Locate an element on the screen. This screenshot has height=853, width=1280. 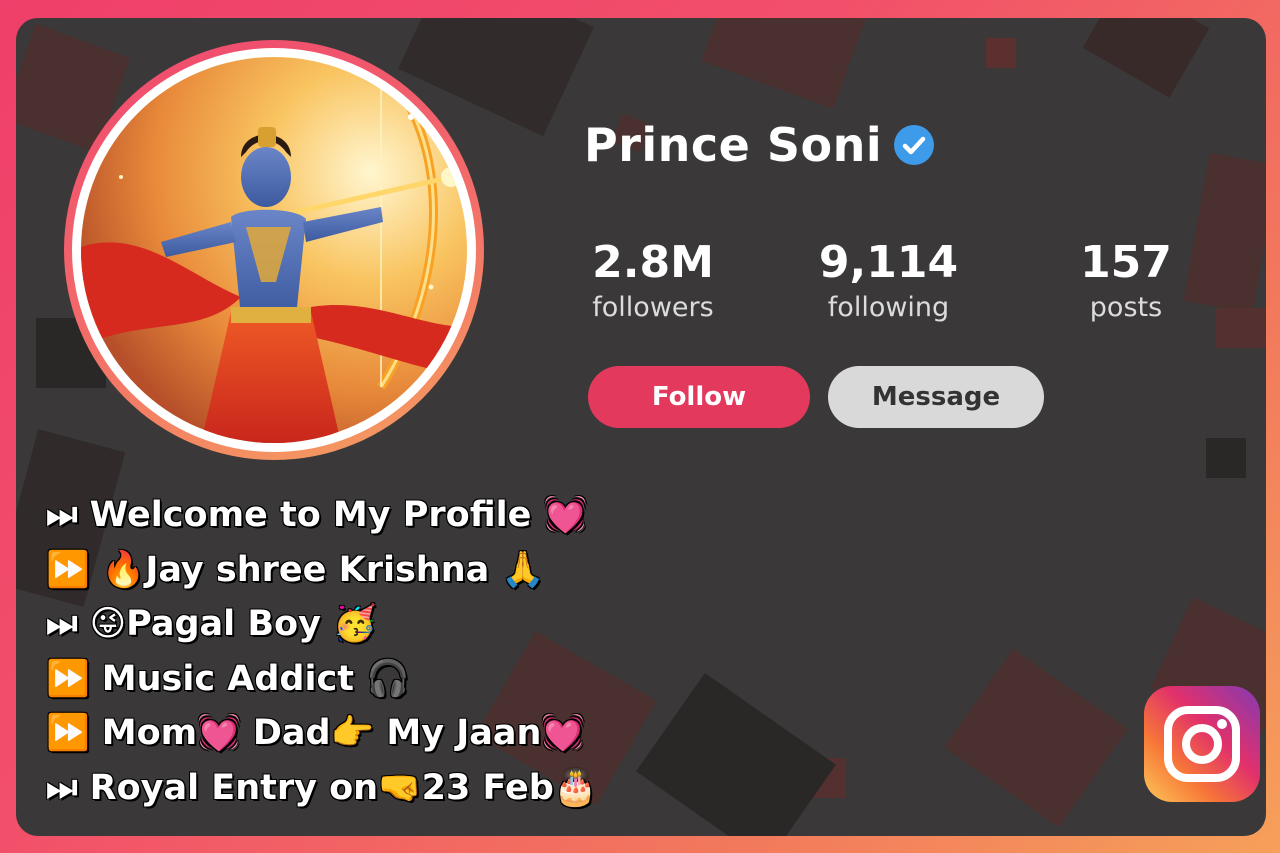
bio-line: ⏩ Music Addict 🎧 is located at coordinates (228, 678).